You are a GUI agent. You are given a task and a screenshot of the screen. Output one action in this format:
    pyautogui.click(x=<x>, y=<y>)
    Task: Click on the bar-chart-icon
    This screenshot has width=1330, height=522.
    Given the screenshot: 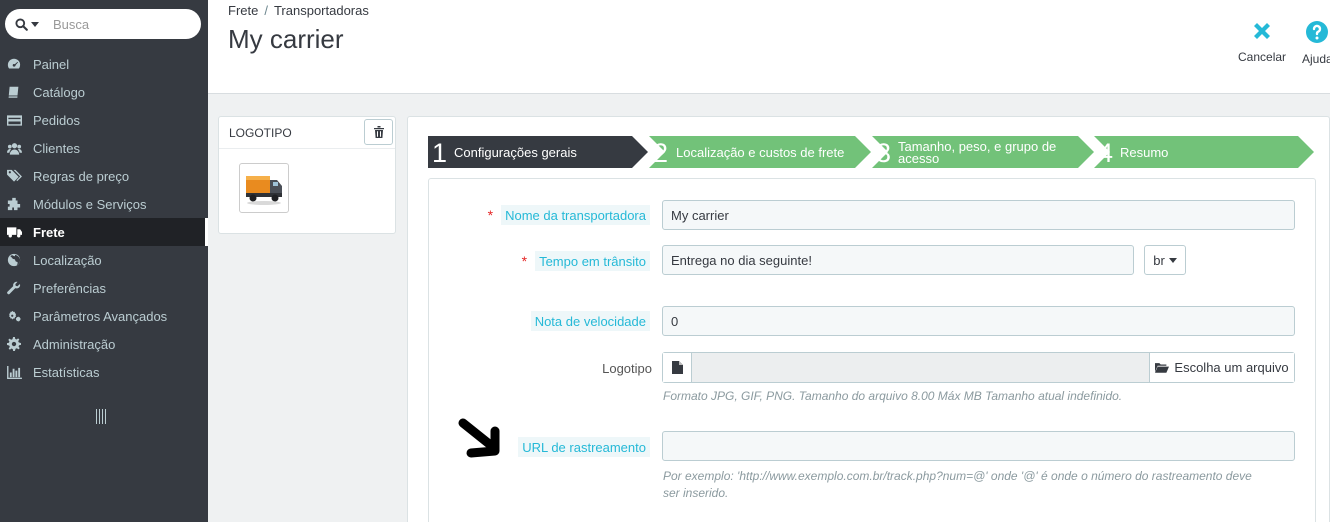 What is the action you would take?
    pyautogui.click(x=14, y=372)
    